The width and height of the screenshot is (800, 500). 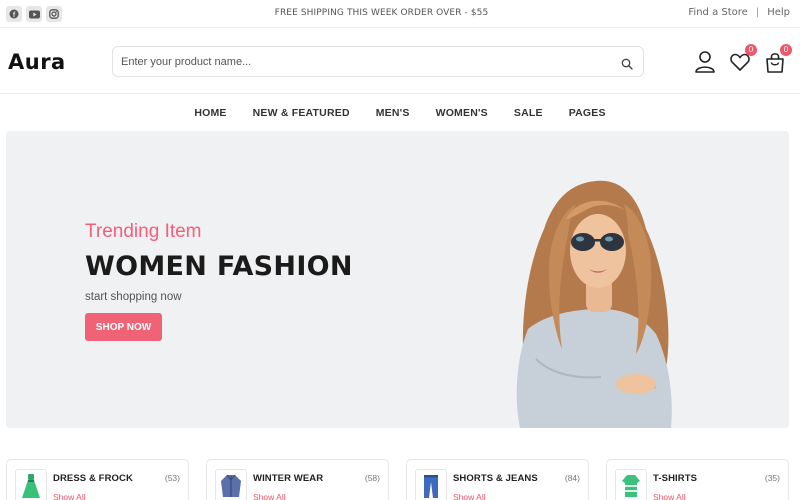 I want to click on category-card: SHORTS & JEANS (84) Show All, so click(x=497, y=479).